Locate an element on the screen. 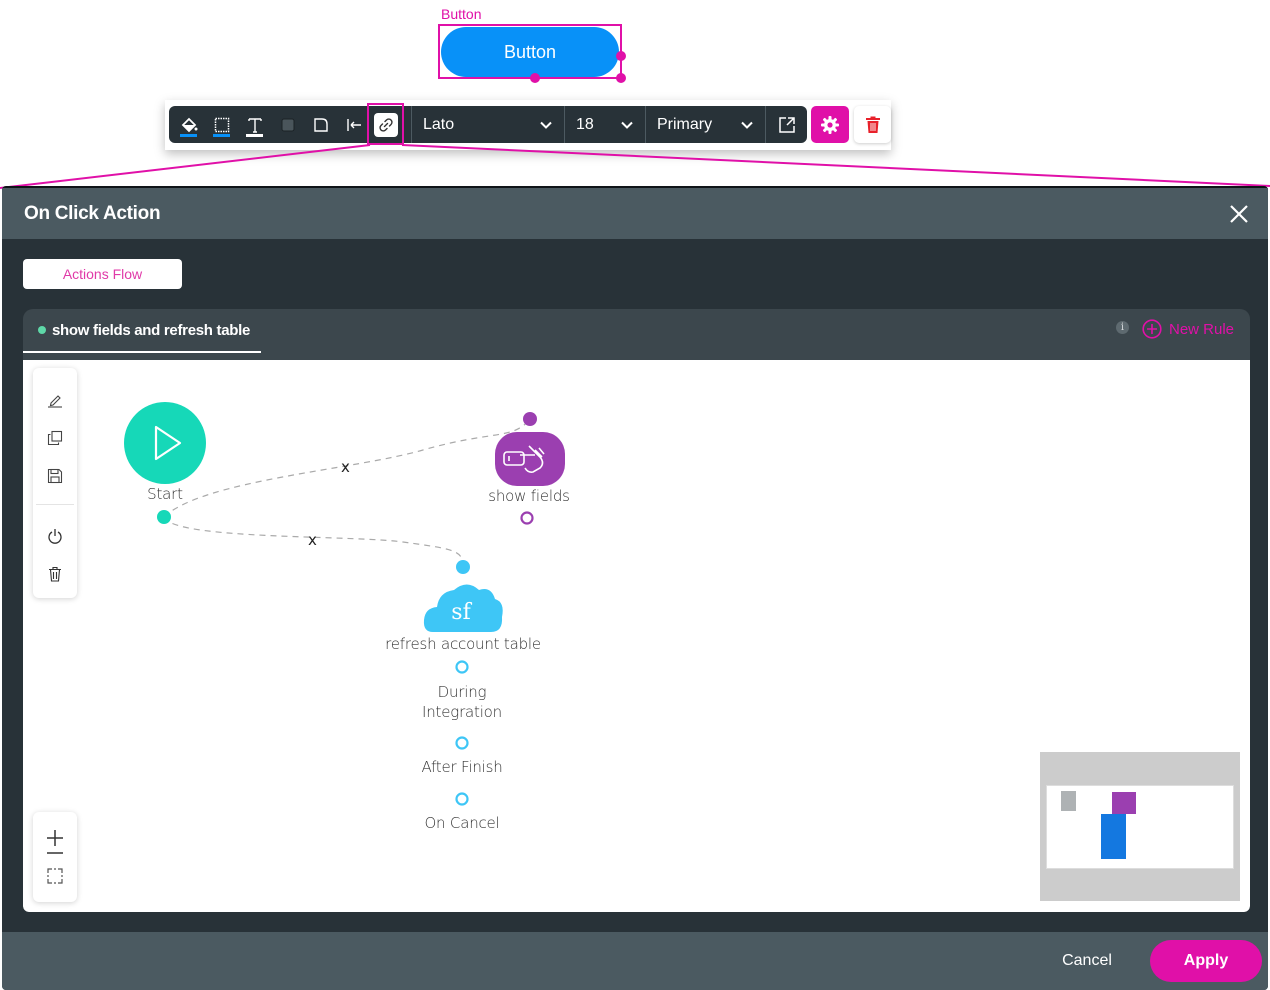  rule-status-dot is located at coordinates (42, 330).